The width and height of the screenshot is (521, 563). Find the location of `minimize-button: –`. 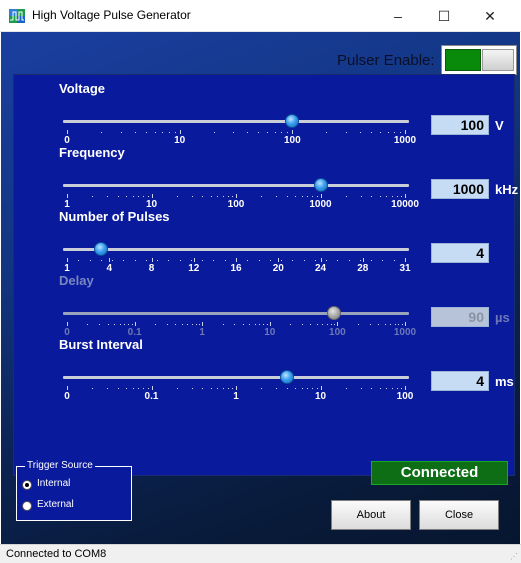

minimize-button: – is located at coordinates (398, 16).